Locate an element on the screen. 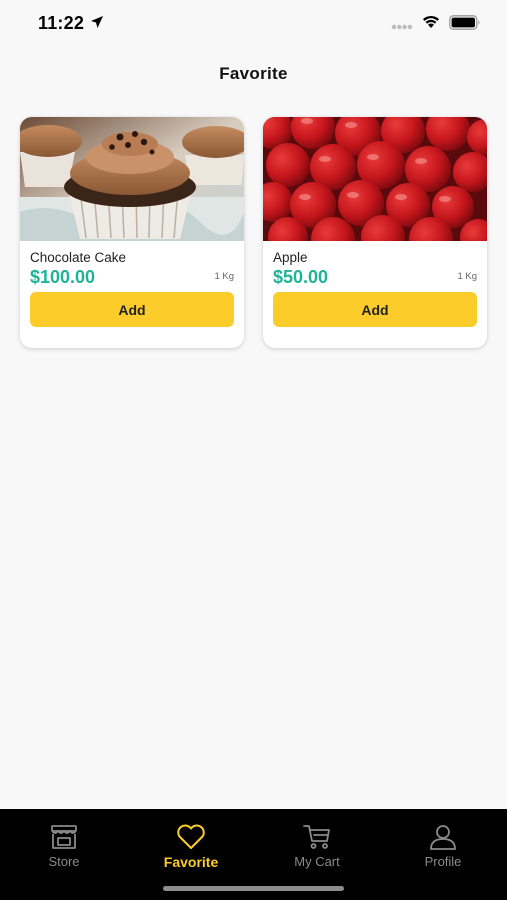  location-arrow-icon is located at coordinates (97, 22).